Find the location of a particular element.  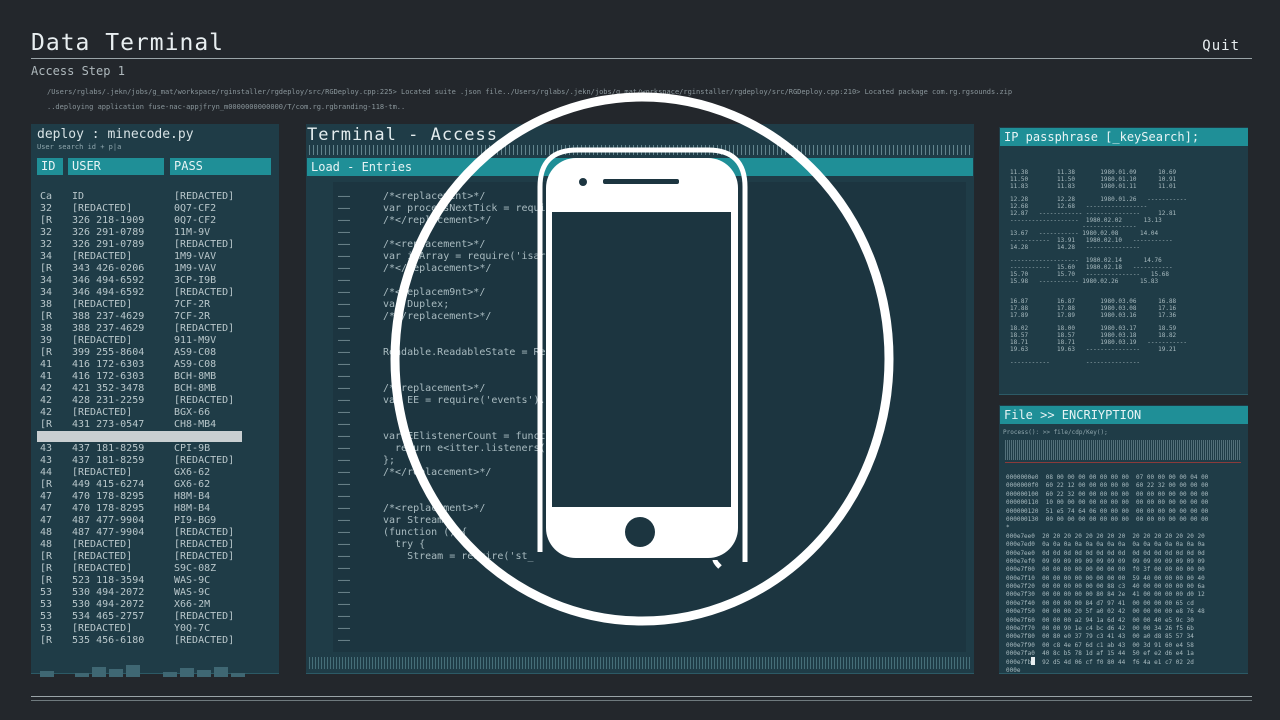

cell-pass: CPI-9B is located at coordinates (192, 448).